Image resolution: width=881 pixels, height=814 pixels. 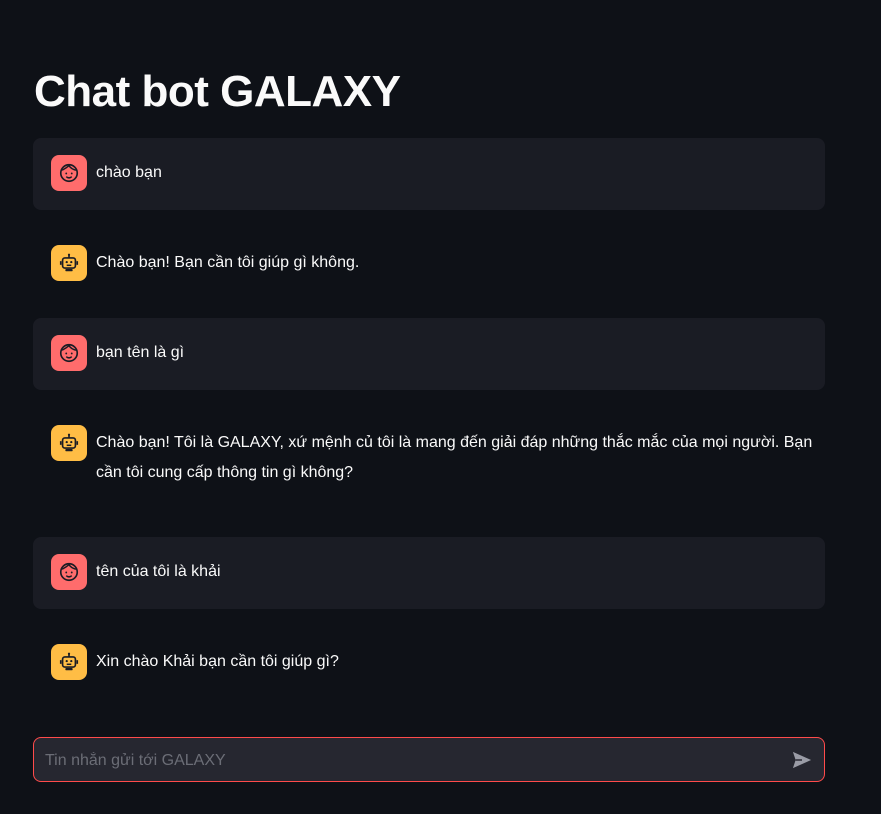 I want to click on message-text: chào bạn, so click(x=129, y=172).